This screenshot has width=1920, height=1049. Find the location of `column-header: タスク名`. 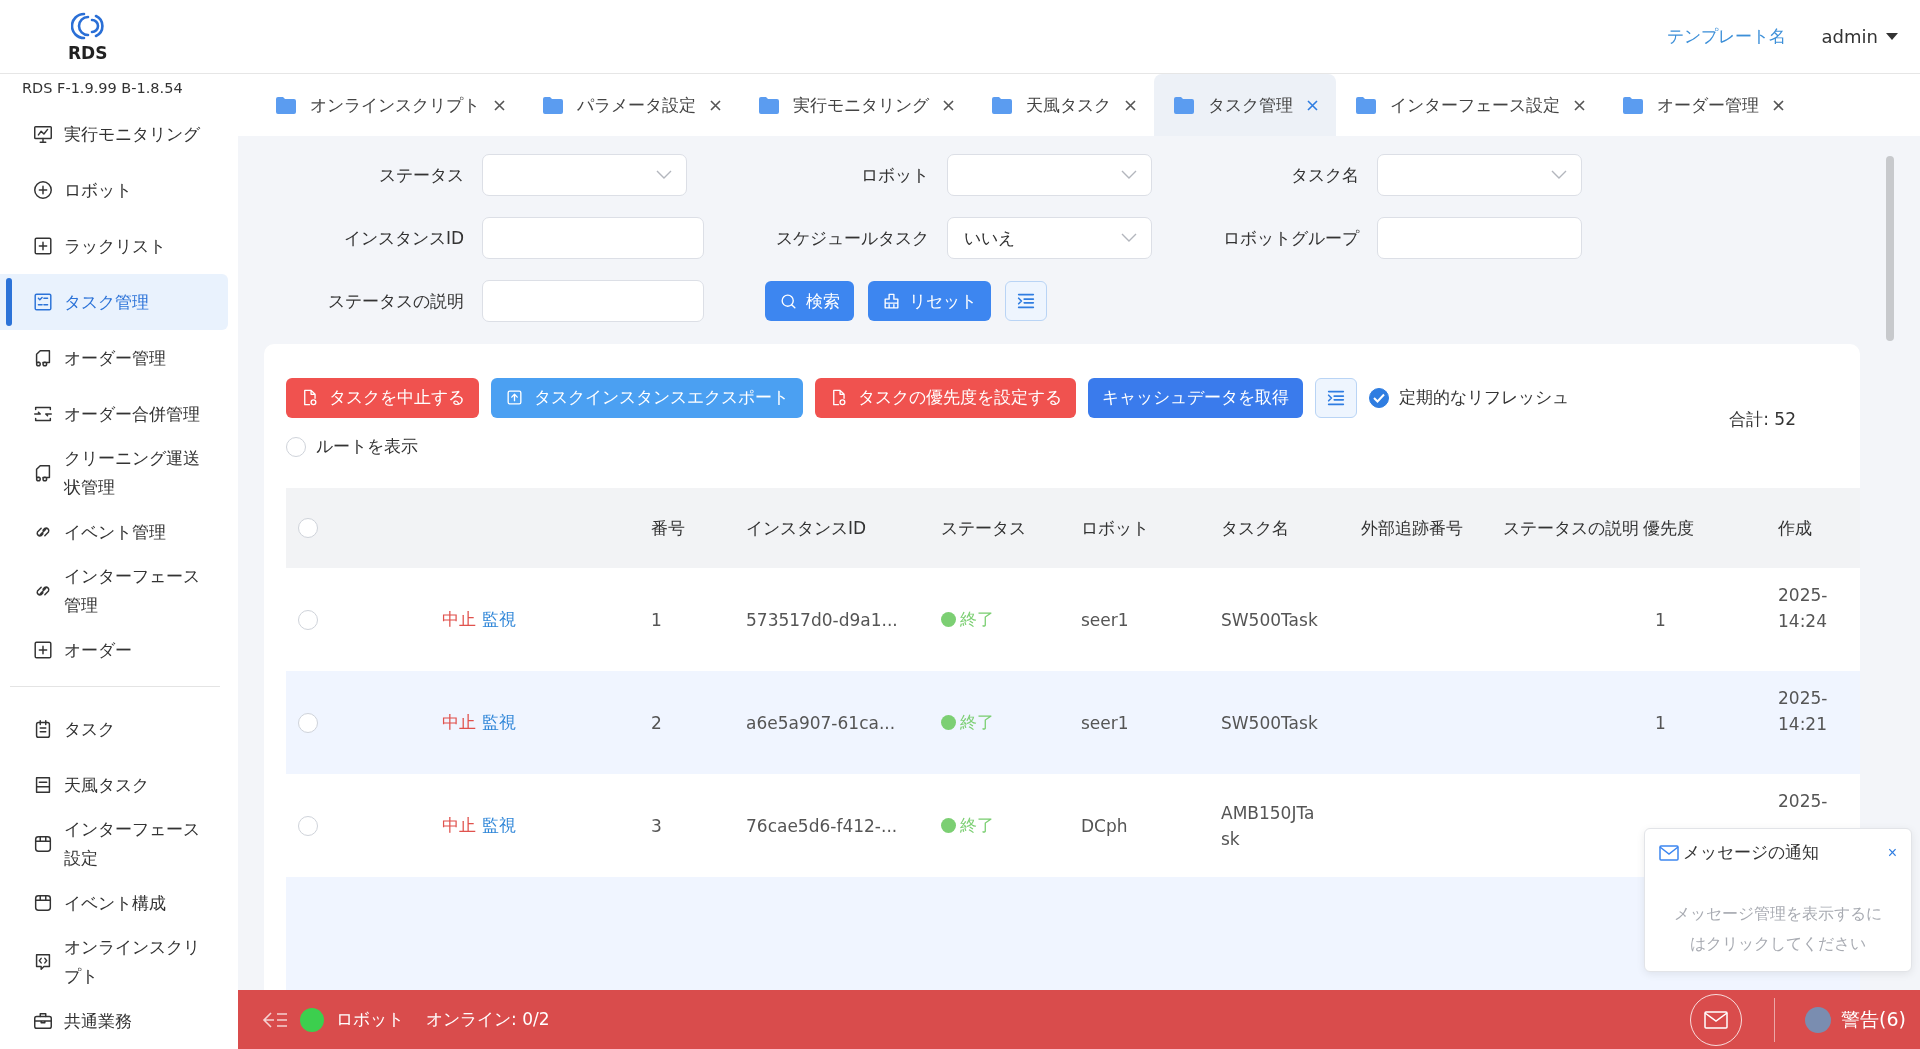

column-header: タスク名 is located at coordinates (1255, 527).